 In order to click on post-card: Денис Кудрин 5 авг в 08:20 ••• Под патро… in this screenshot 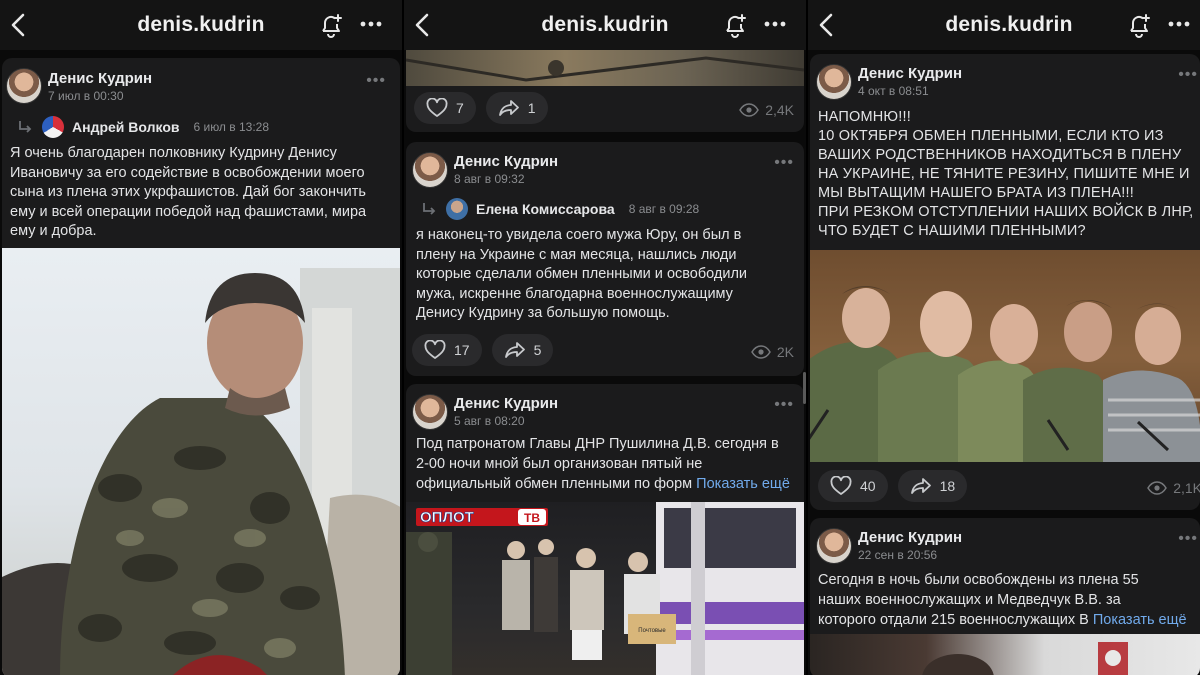, I will do `click(605, 529)`.